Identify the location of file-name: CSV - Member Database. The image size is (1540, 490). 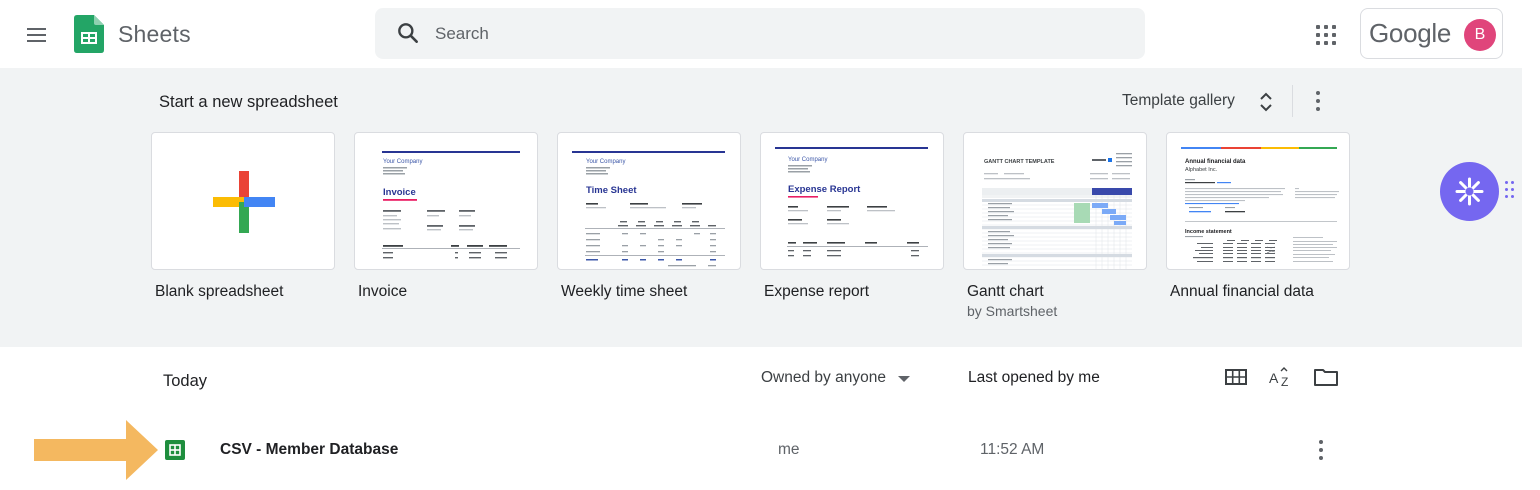
(309, 450).